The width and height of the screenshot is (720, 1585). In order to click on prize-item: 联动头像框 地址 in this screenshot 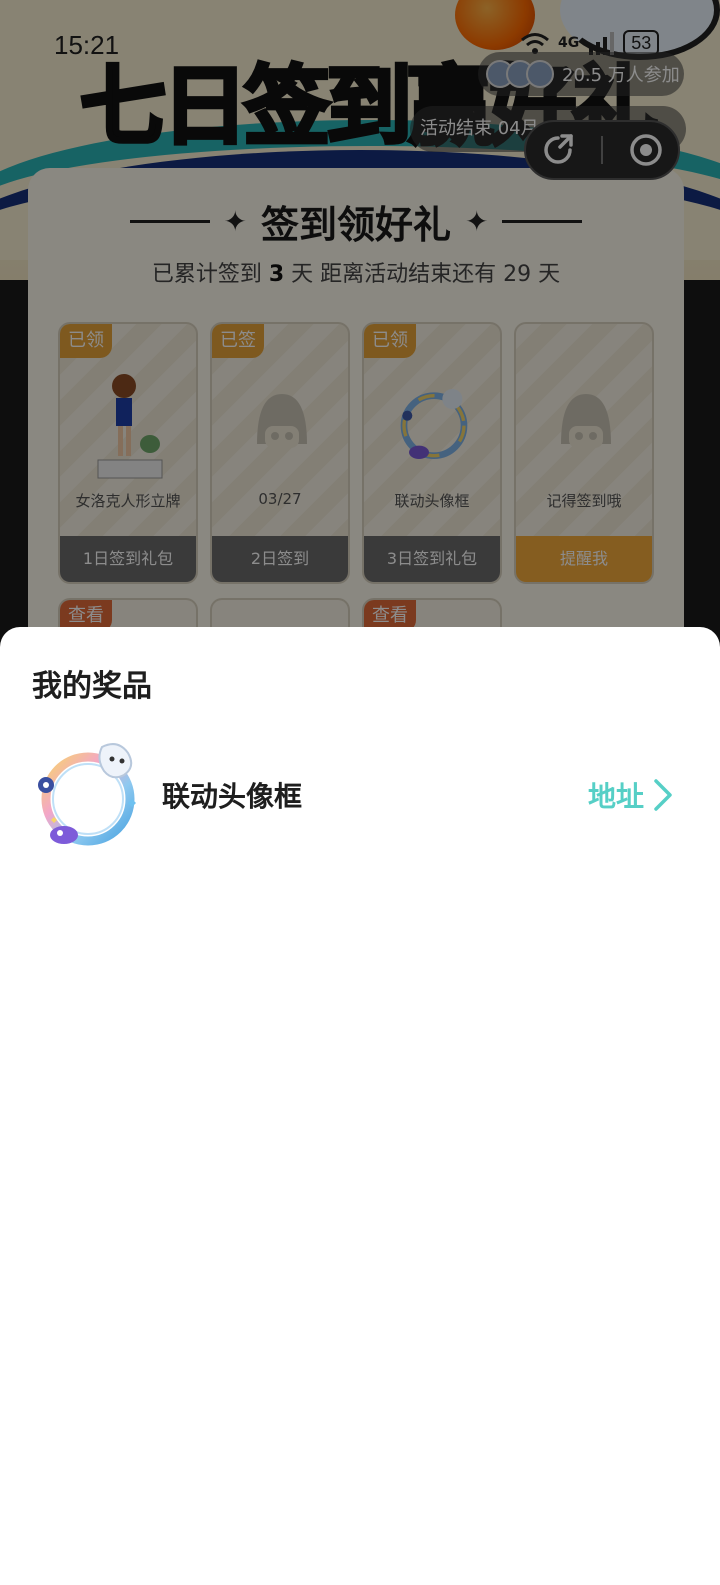, I will do `click(360, 795)`.